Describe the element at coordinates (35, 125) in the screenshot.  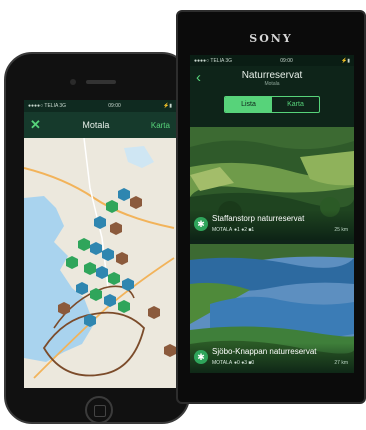
I see `close-icon: ✕` at that location.